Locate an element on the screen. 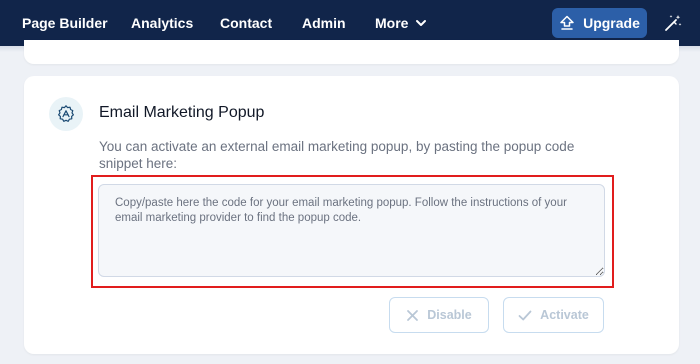 The image size is (700, 364). previous-settings-card is located at coordinates (351, 52).